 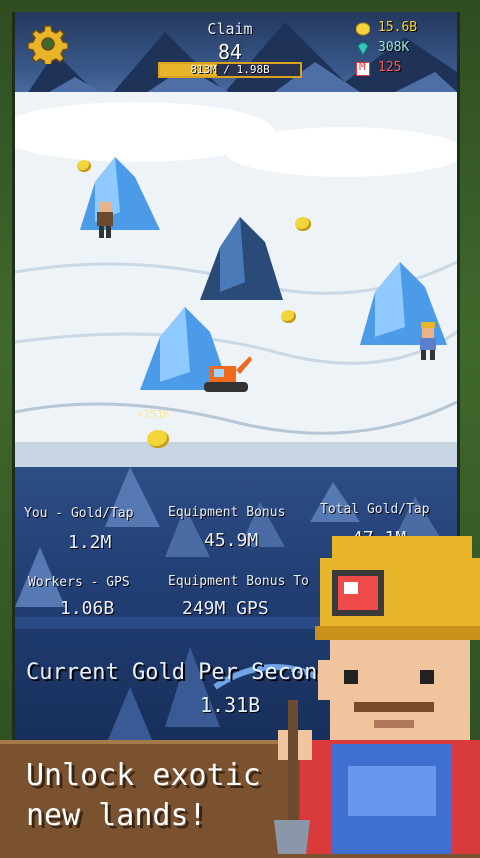 I want to click on claim-label: Claim, so click(x=230, y=29).